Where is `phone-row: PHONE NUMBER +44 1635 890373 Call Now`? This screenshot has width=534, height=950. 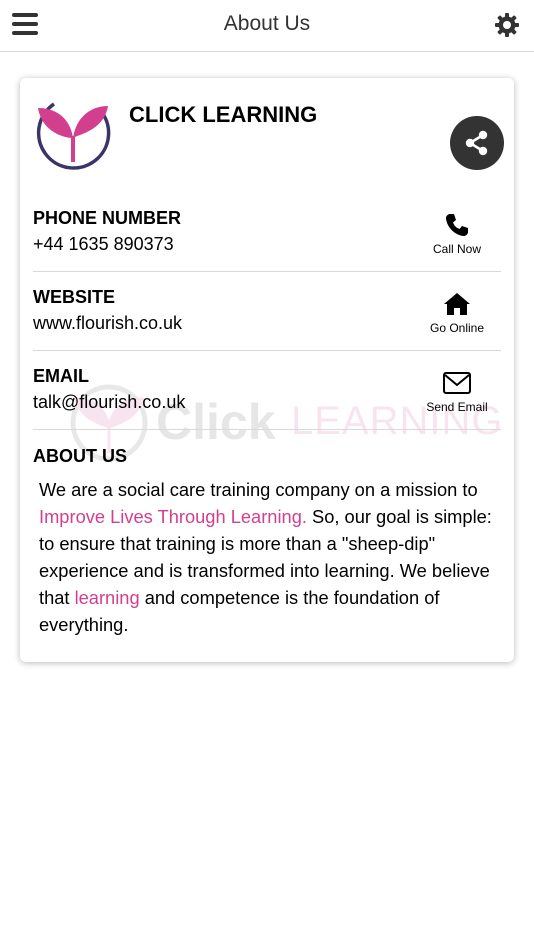 phone-row: PHONE NUMBER +44 1635 890373 Call Now is located at coordinates (267, 247).